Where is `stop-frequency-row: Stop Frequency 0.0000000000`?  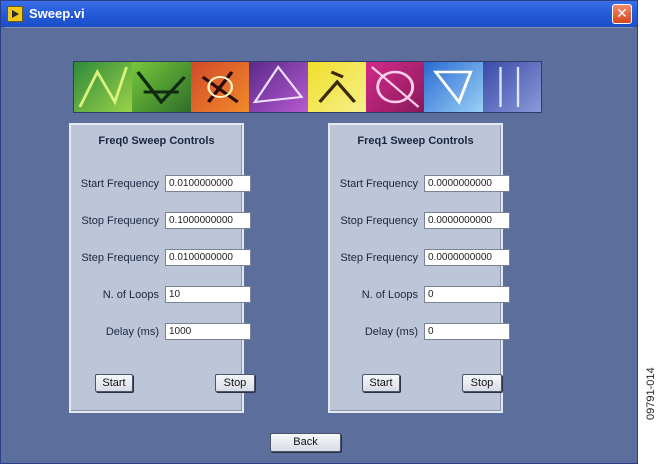 stop-frequency-row: Stop Frequency 0.0000000000 is located at coordinates (420, 222).